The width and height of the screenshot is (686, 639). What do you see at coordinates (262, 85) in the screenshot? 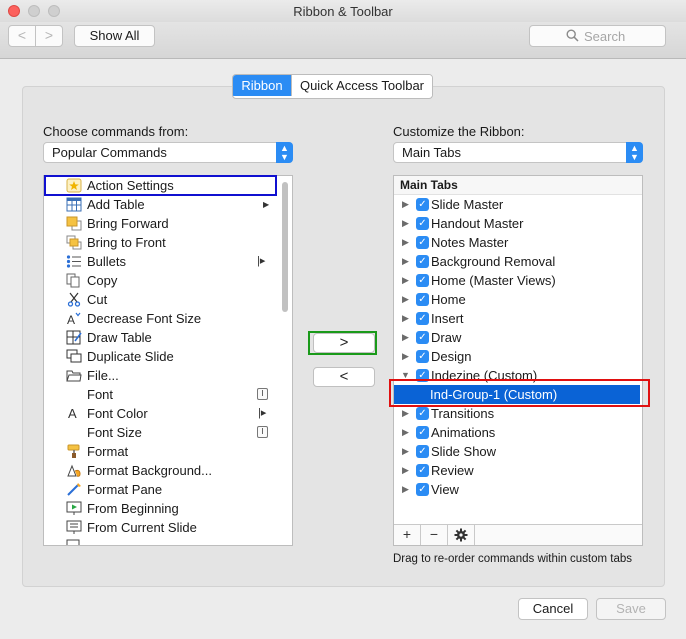
I see `tab-ribbon: Ribbon` at bounding box center [262, 85].